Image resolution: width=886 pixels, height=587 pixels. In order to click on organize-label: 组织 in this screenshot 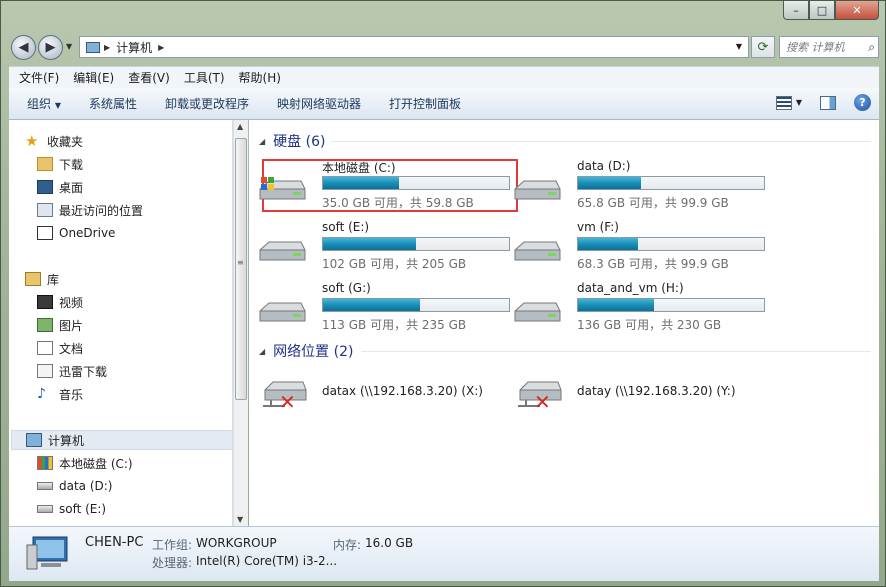, I will do `click(39, 104)`.